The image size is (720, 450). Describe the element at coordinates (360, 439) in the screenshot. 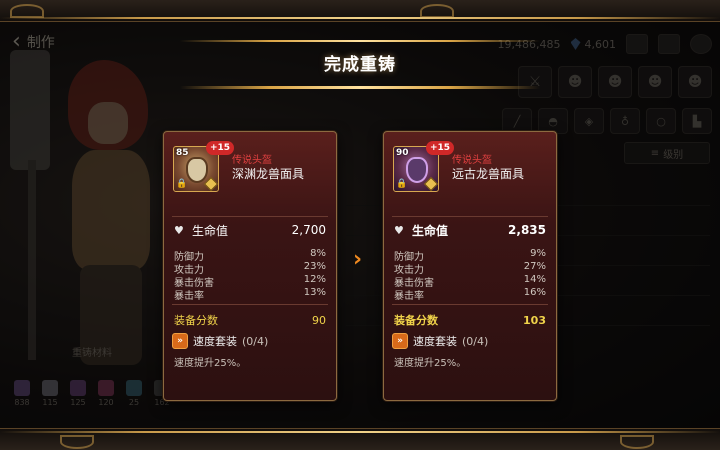

I see `frame-bottom-ornament` at that location.